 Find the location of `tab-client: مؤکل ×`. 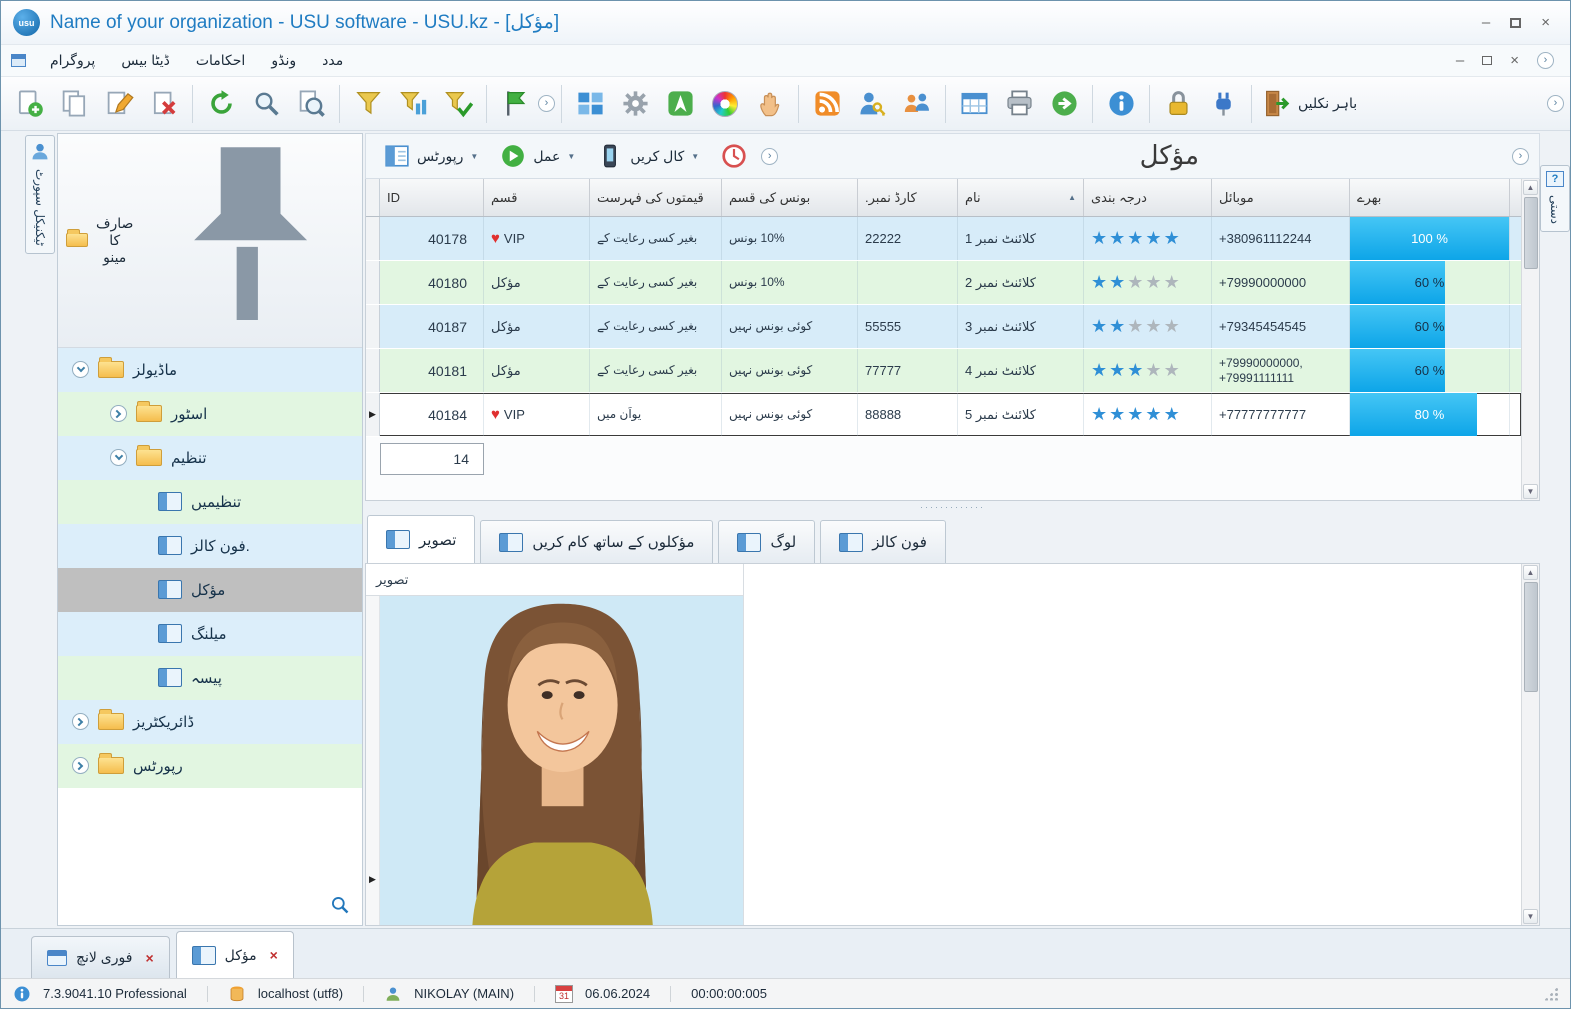

tab-client: مؤکل × is located at coordinates (234, 954).